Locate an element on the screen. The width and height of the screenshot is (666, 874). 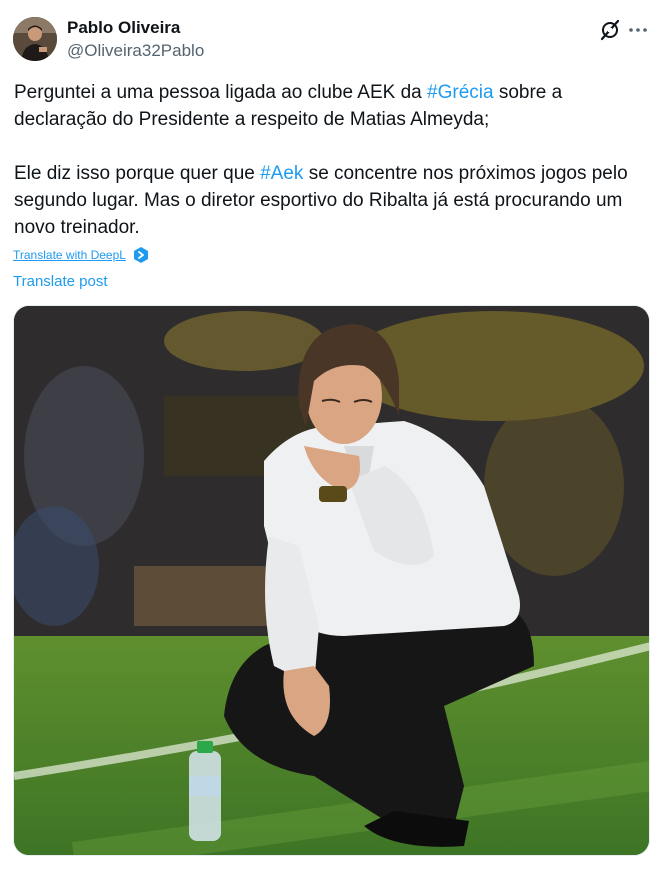
translate-post-link: Translate post is located at coordinates (60, 281).